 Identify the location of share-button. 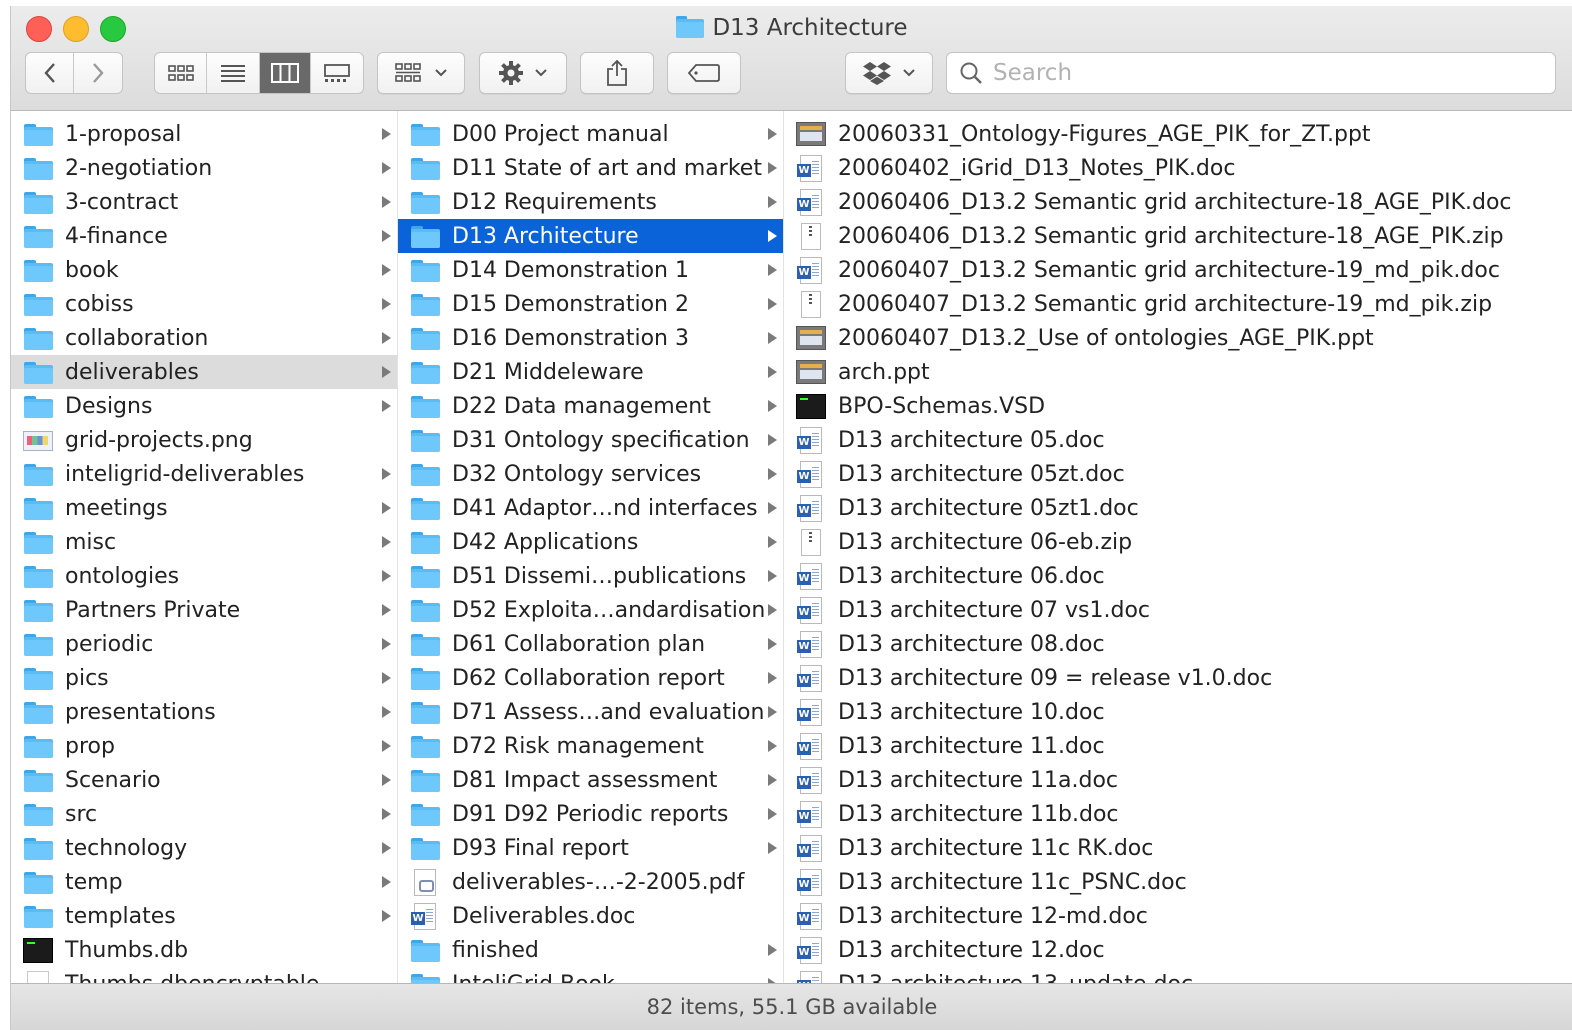
(617, 73).